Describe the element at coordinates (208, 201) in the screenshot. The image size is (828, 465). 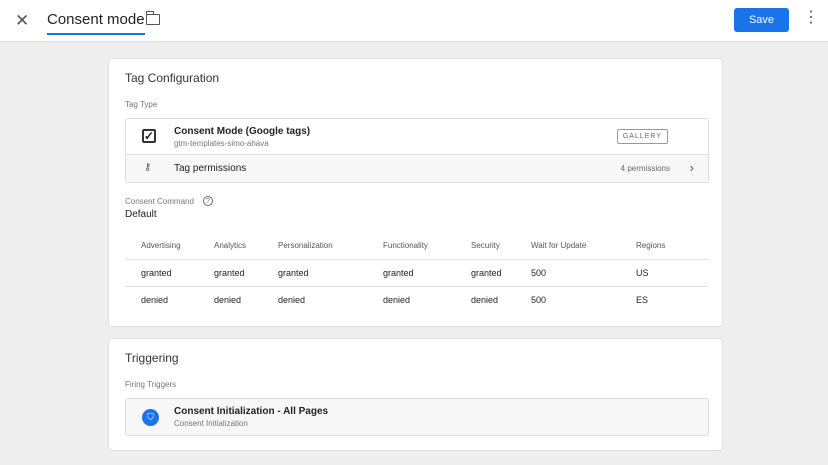
I see `help-icon: ?` at that location.